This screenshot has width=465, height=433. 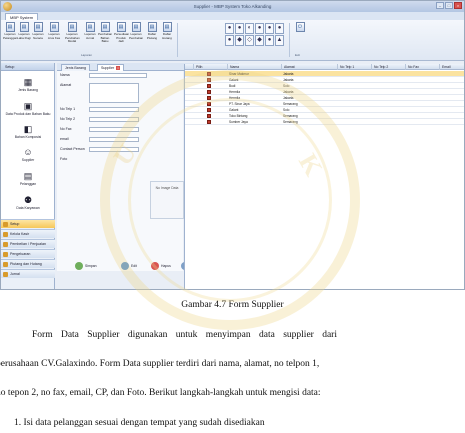 I want to click on grid-column-header: Pilih, so click(x=197, y=67).